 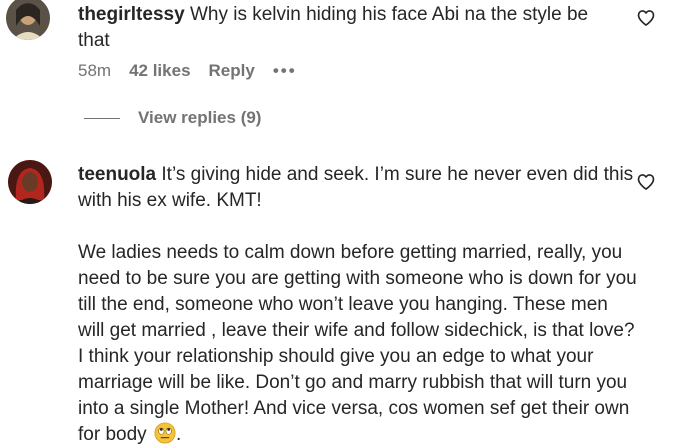 I want to click on view-replies-button: View replies (9), so click(x=172, y=118).